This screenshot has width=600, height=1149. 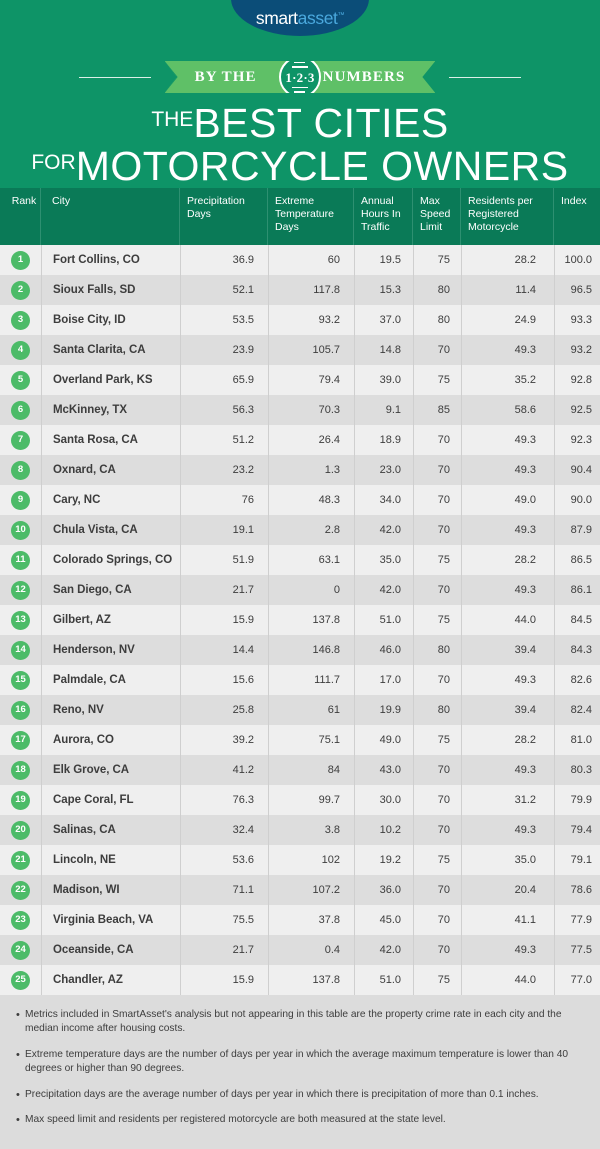 I want to click on rank-badge: 2, so click(x=20, y=290).